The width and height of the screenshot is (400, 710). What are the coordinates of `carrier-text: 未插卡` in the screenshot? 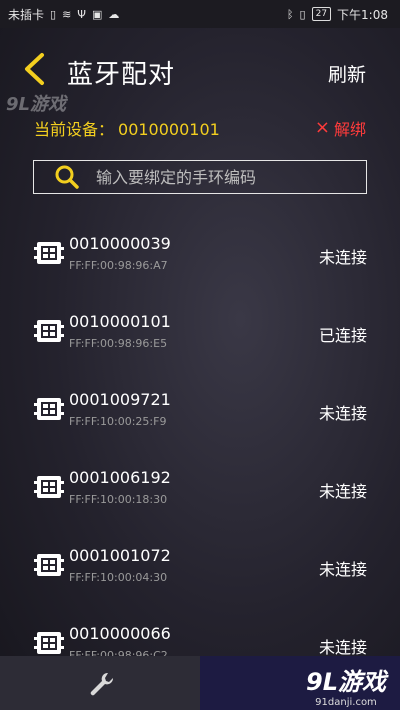 It's located at (26, 14).